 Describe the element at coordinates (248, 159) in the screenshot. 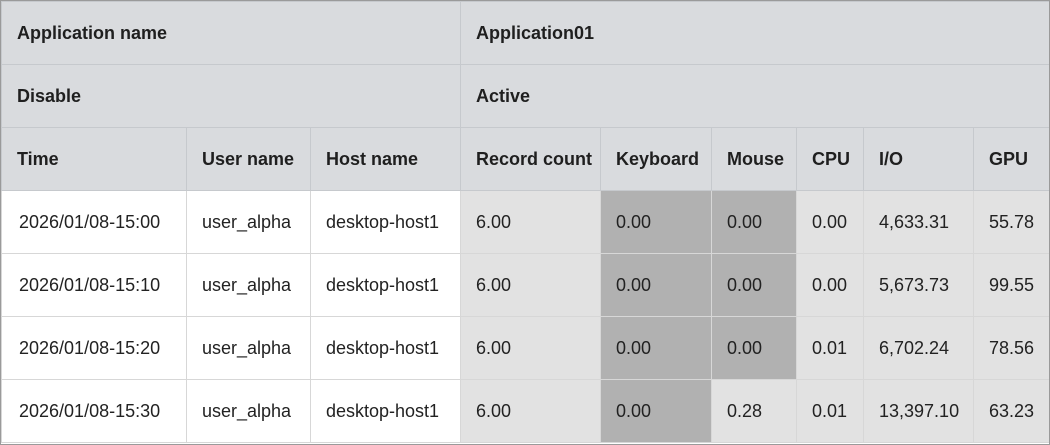

I see `column-header-user-name: User name` at that location.